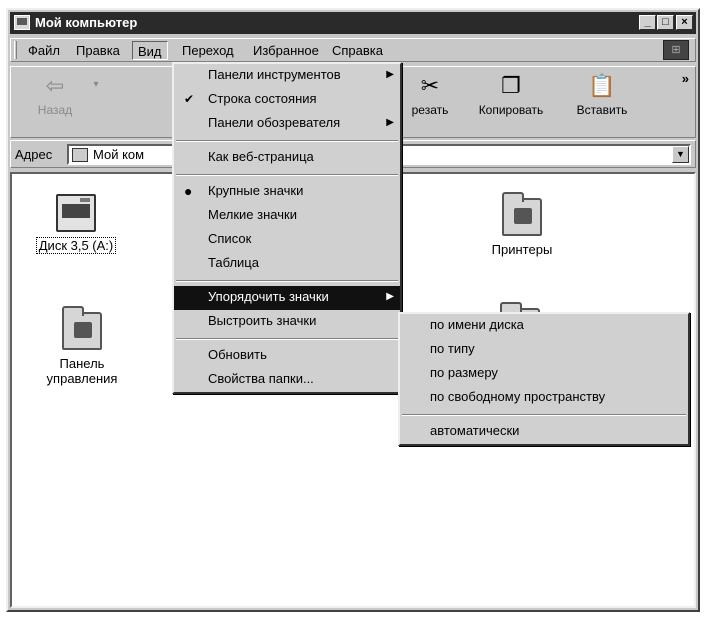 The height and width of the screenshot is (617, 705). Describe the element at coordinates (464, 372) in the screenshot. I see `menu-item-label: по размеру` at that location.